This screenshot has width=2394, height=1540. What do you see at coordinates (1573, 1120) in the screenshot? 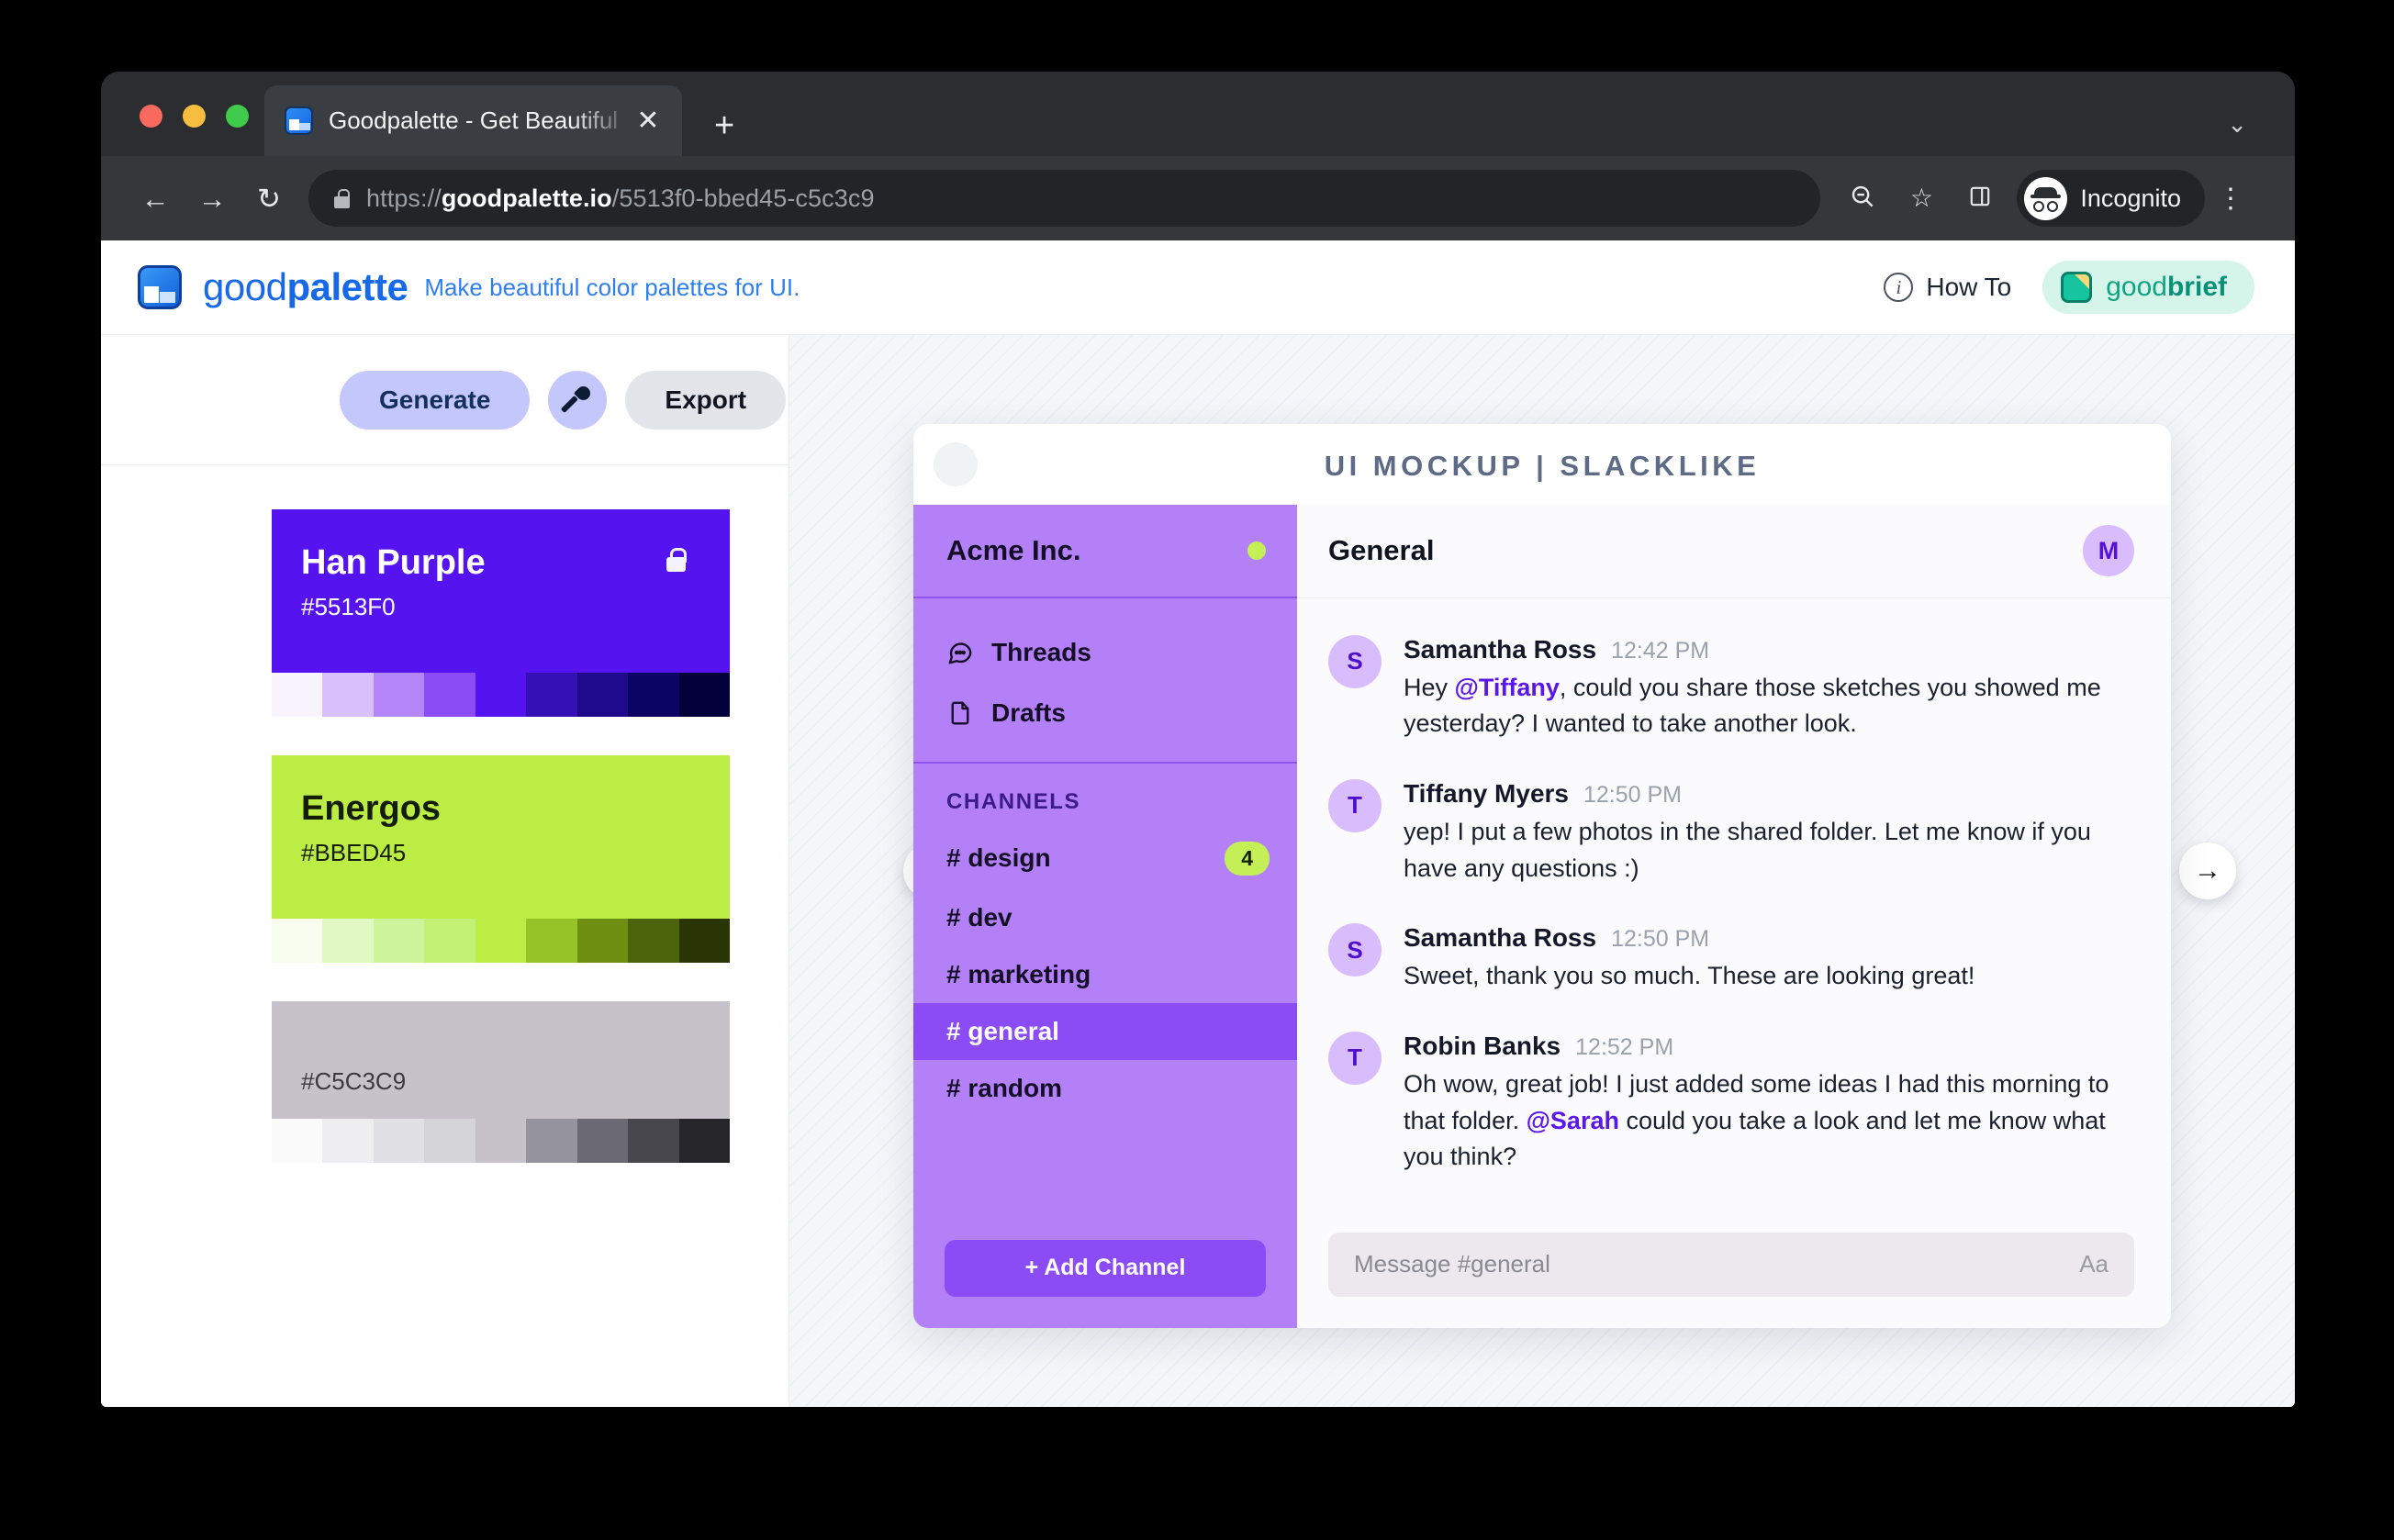
I see `mention-link: @Sarah` at bounding box center [1573, 1120].